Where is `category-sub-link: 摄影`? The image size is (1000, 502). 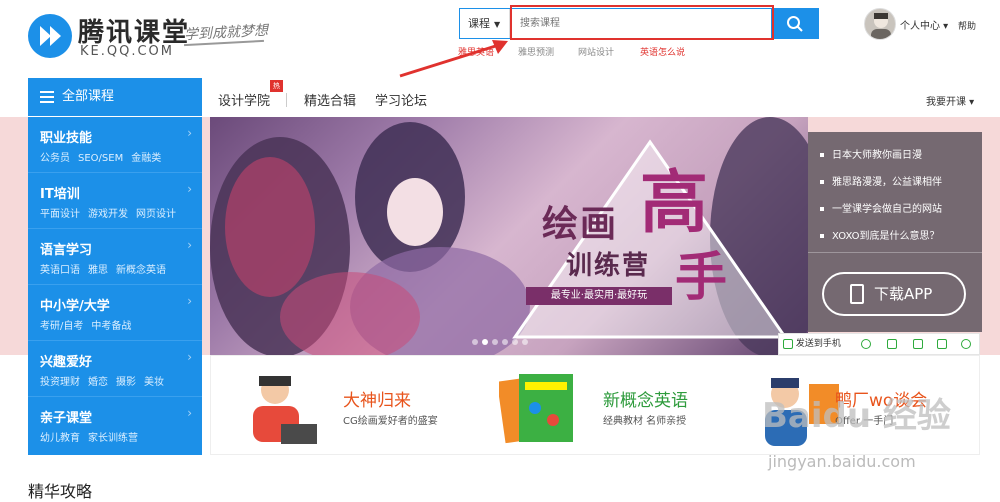
category-sub-link: 摄影 is located at coordinates (126, 382).